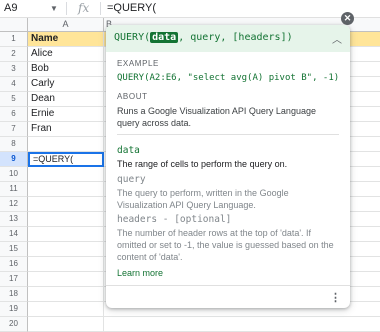 The image size is (380, 332). What do you see at coordinates (14, 84) in the screenshot?
I see `row-header: 4` at bounding box center [14, 84].